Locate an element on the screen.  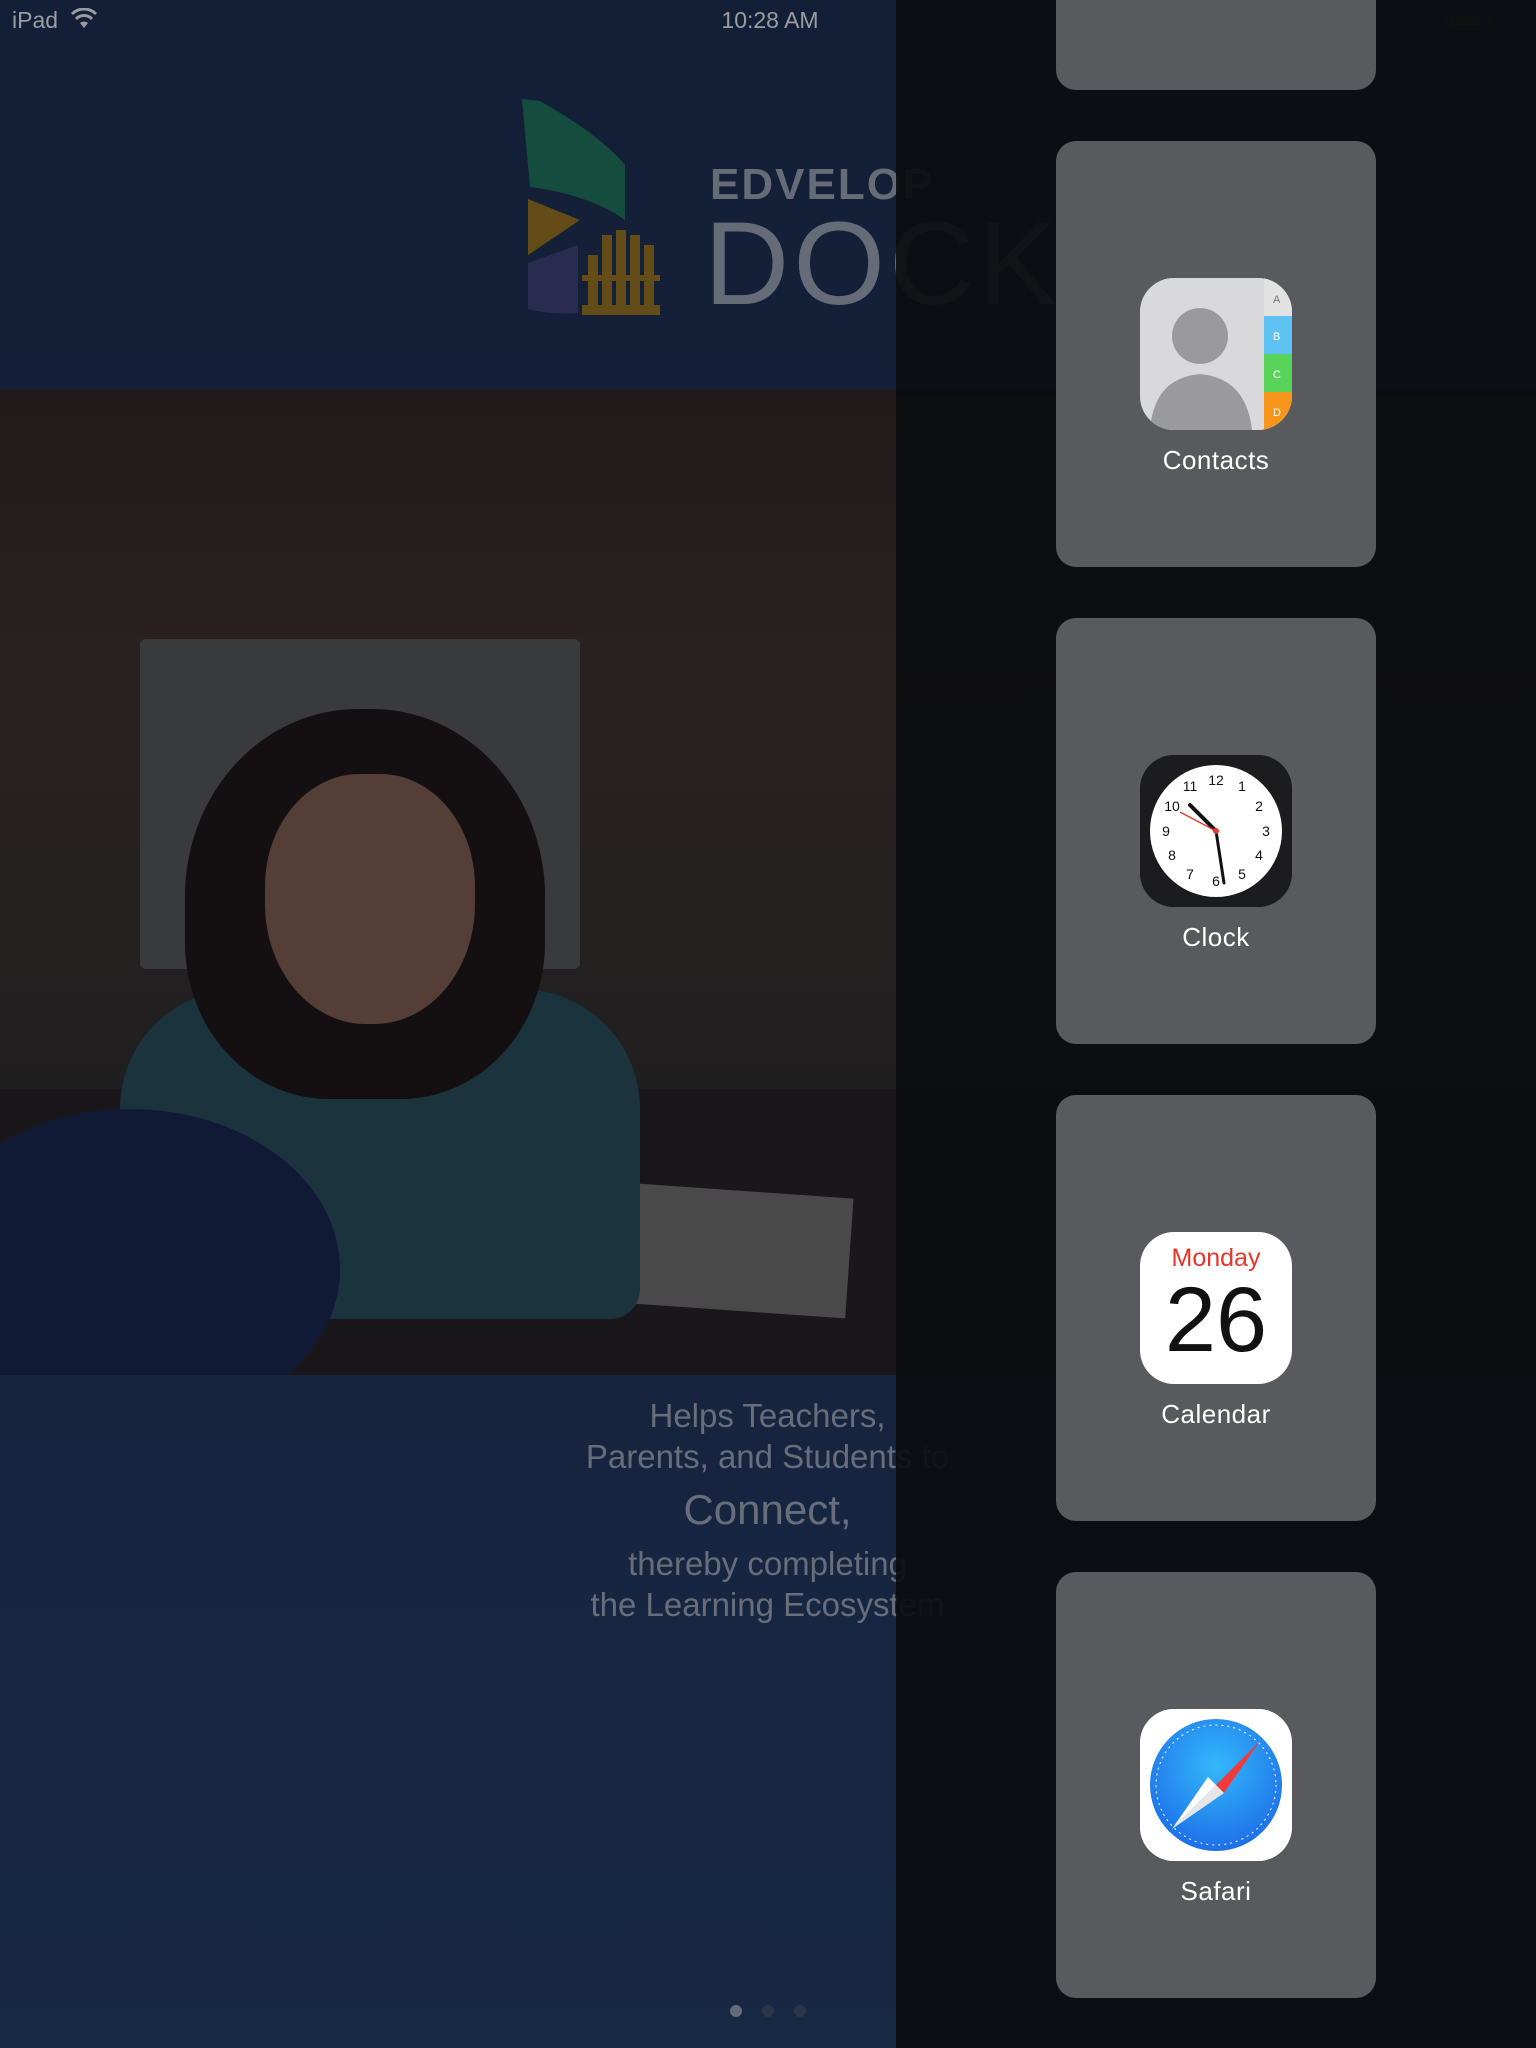
app-card-calendar: Monday 26 Calendar is located at coordinates (1216, 1308).